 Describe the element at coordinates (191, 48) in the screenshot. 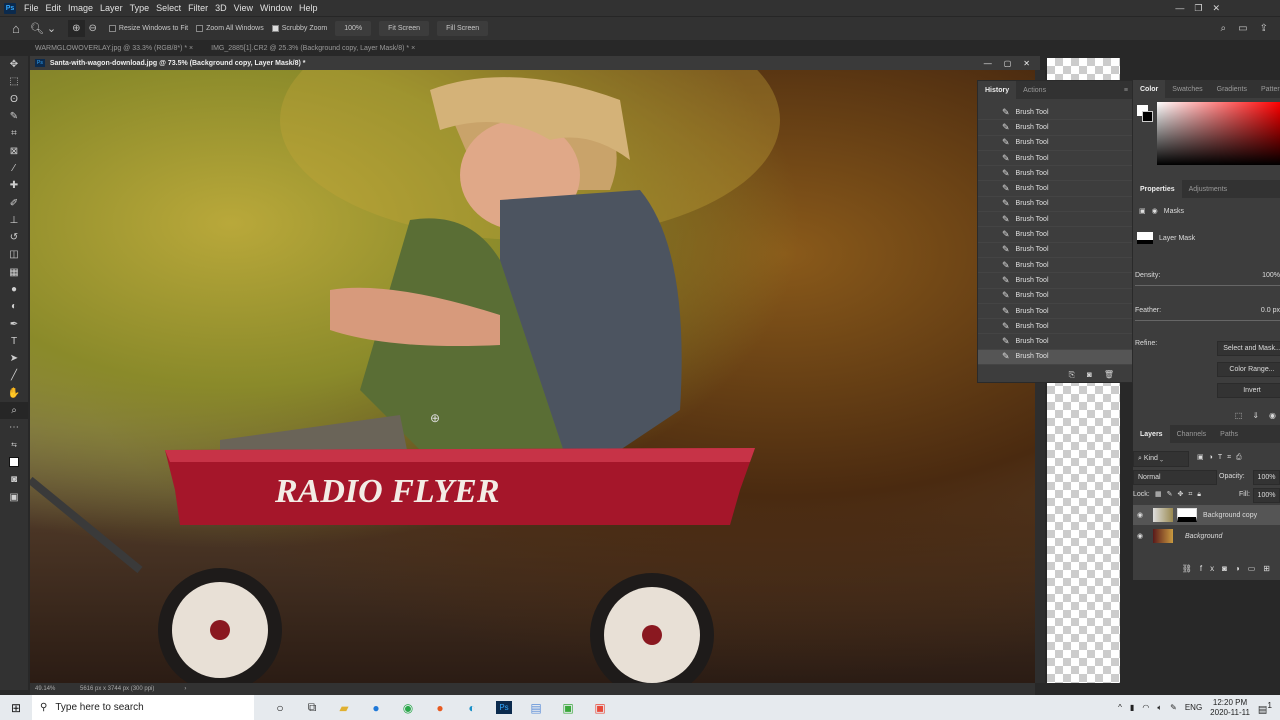

I see `tab-close-icon: ×` at that location.